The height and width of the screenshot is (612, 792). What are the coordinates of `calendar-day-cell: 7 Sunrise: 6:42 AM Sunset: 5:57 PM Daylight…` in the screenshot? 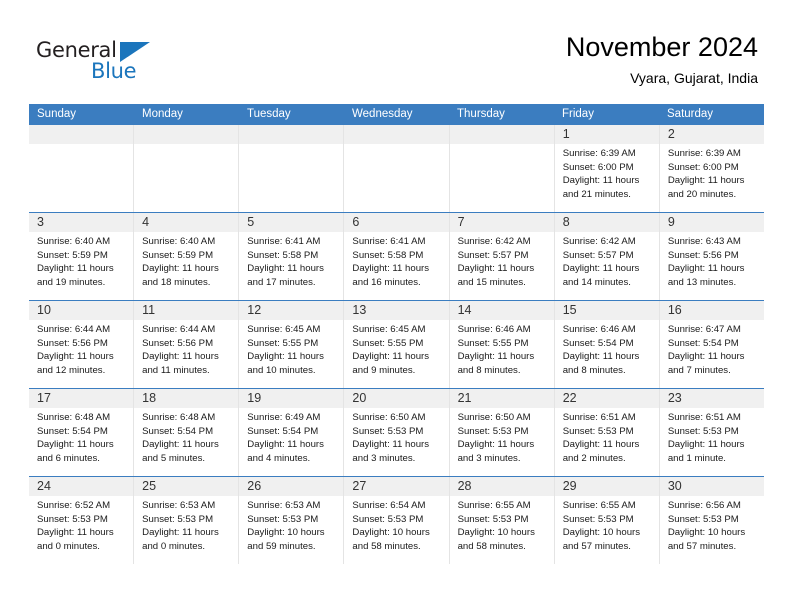 It's located at (502, 256).